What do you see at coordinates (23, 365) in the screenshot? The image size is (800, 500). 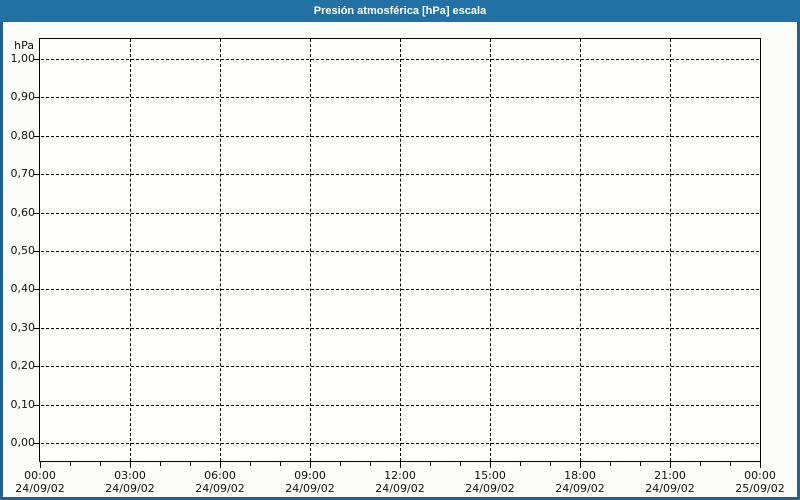 I see `y-axis-tick-label: 0,20` at bounding box center [23, 365].